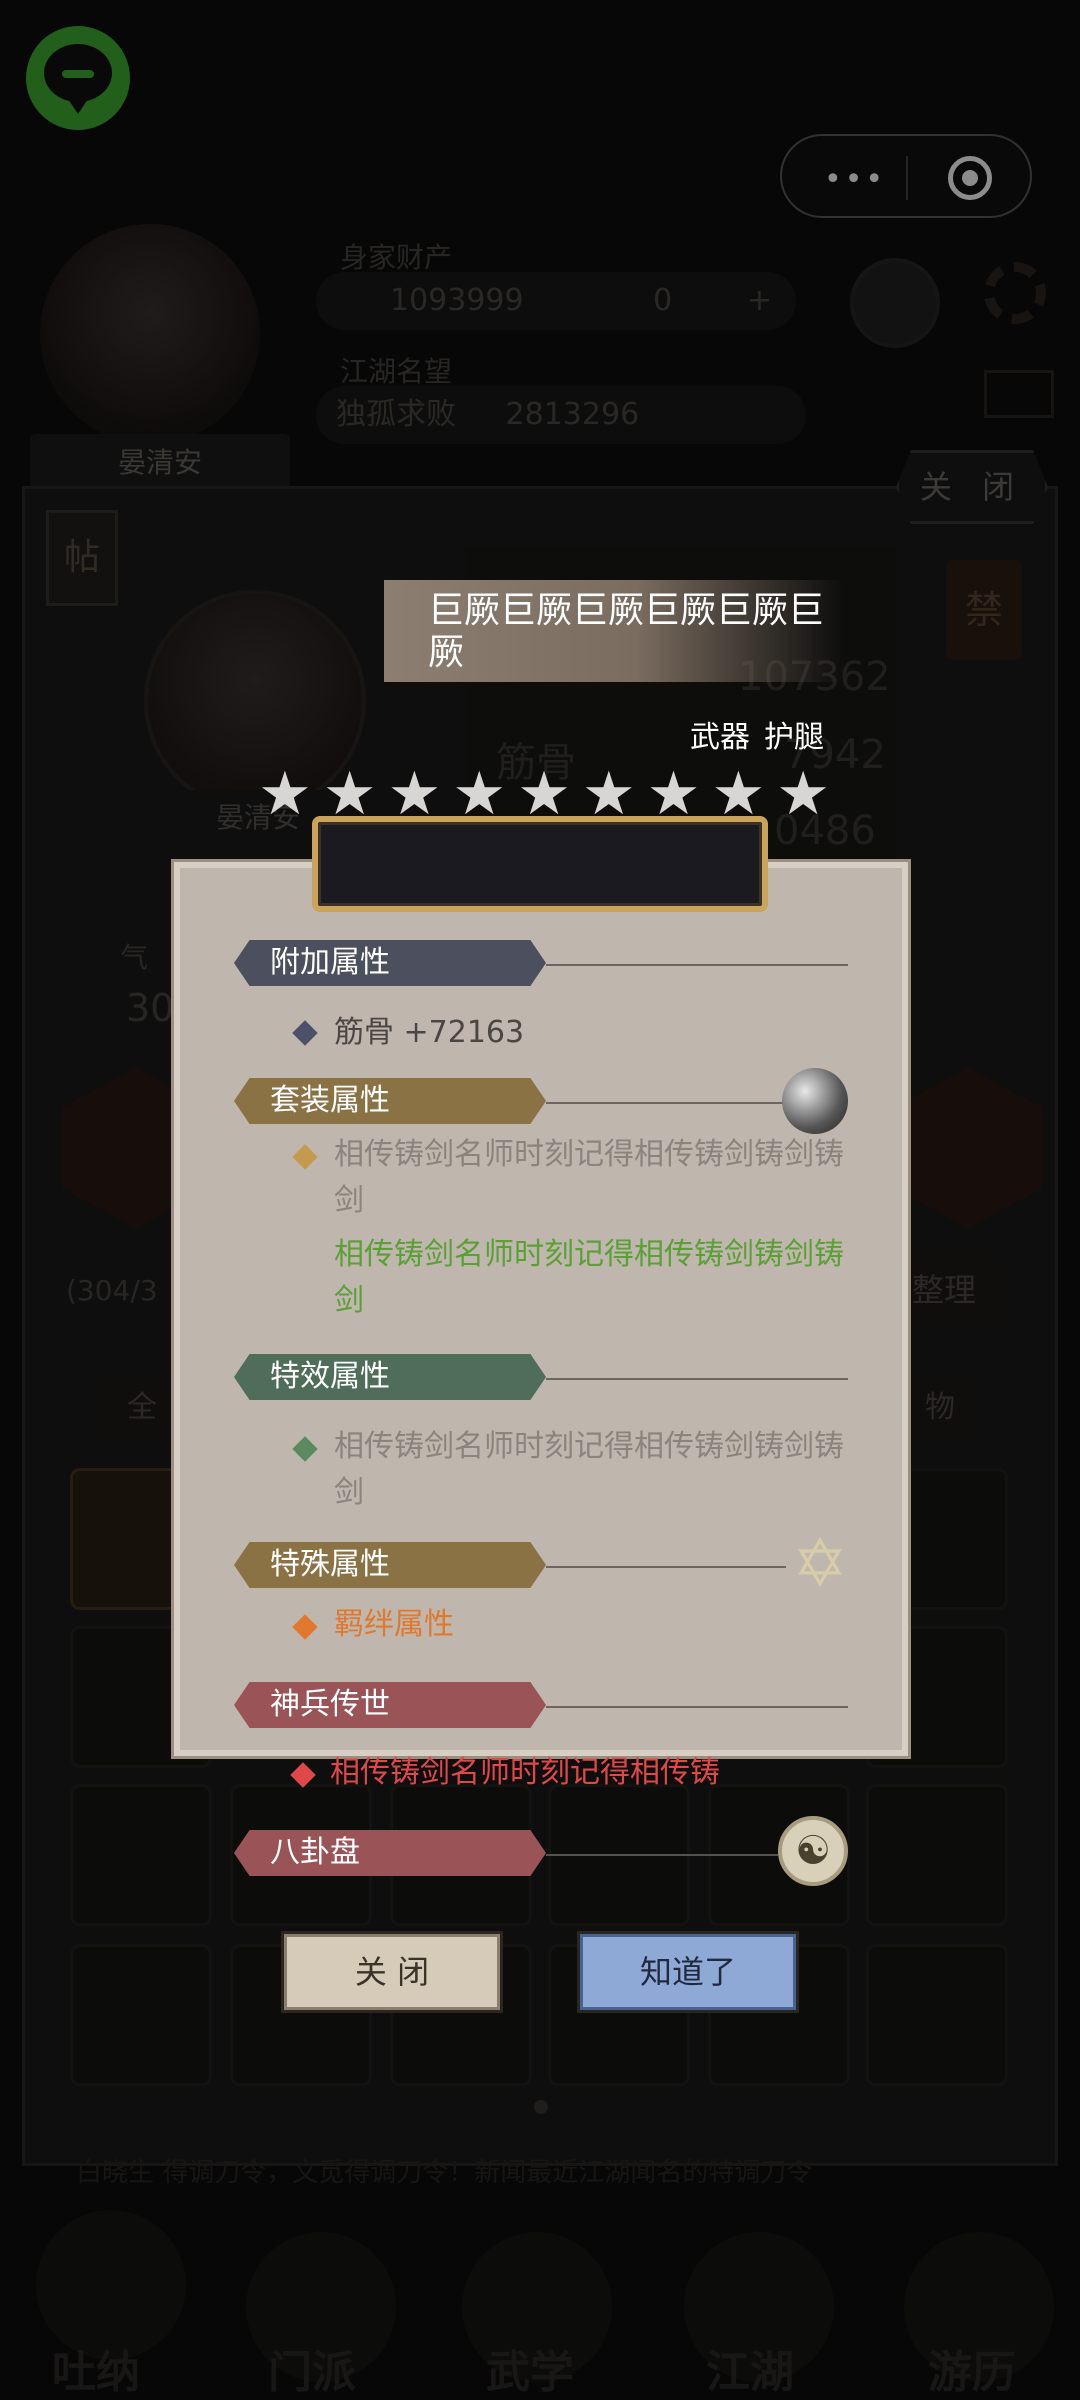  I want to click on section-legend-title: 神兵传世, so click(390, 1705).